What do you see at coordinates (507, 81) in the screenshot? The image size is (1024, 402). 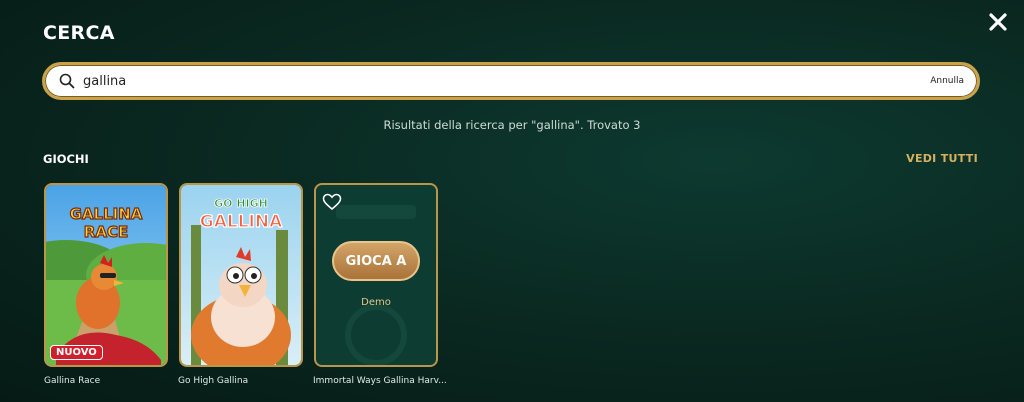 I see `search-input` at bounding box center [507, 81].